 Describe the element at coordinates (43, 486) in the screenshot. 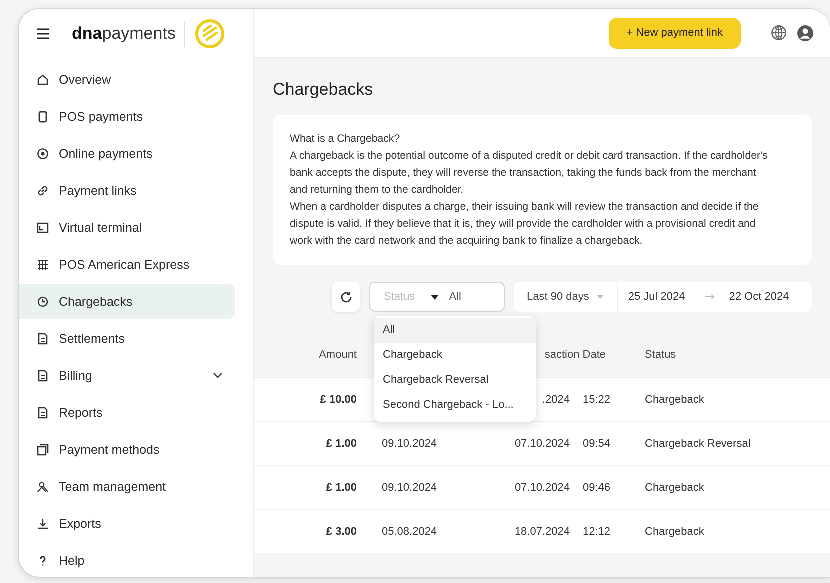

I see `people-icon` at that location.